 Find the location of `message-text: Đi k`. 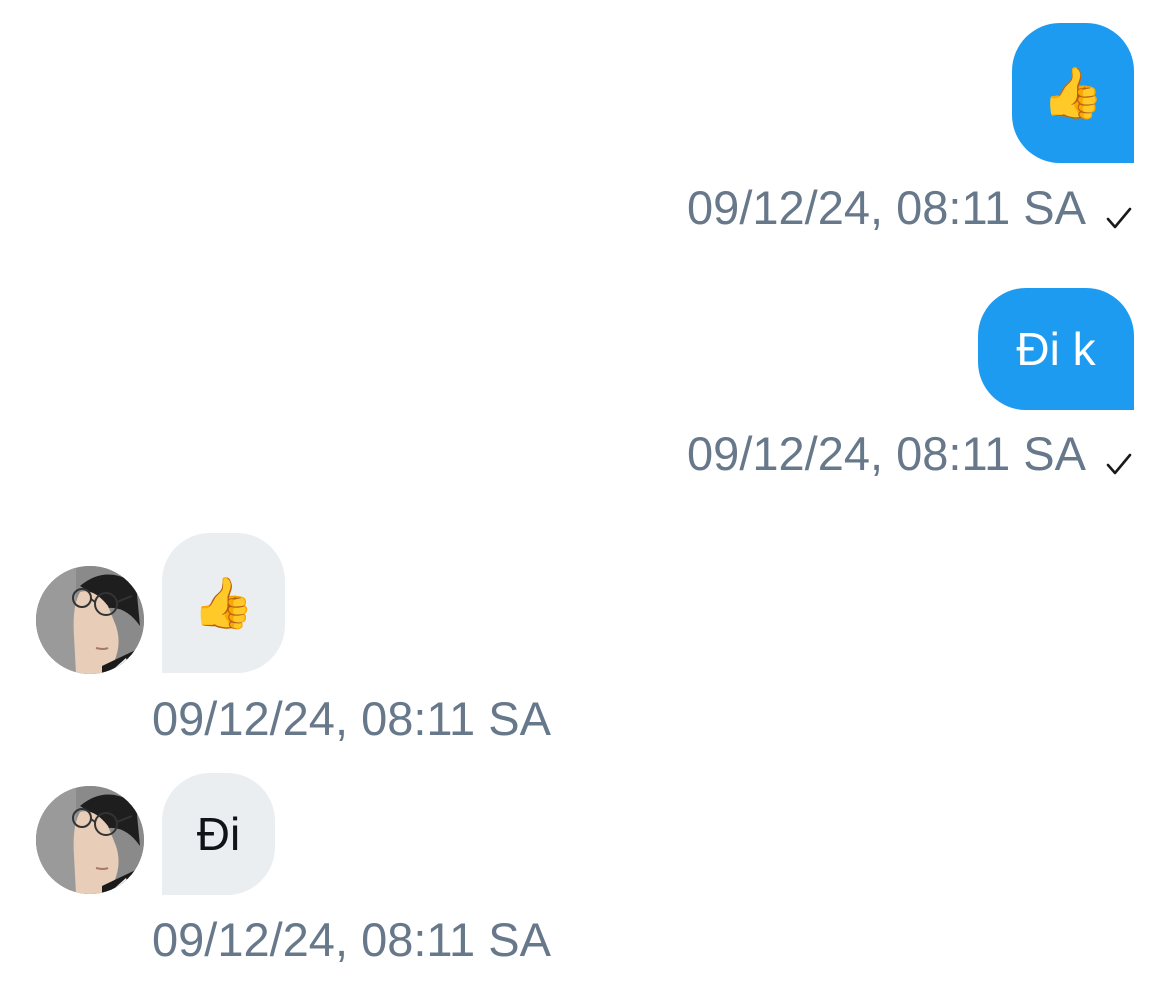

message-text: Đi k is located at coordinates (1056, 349).